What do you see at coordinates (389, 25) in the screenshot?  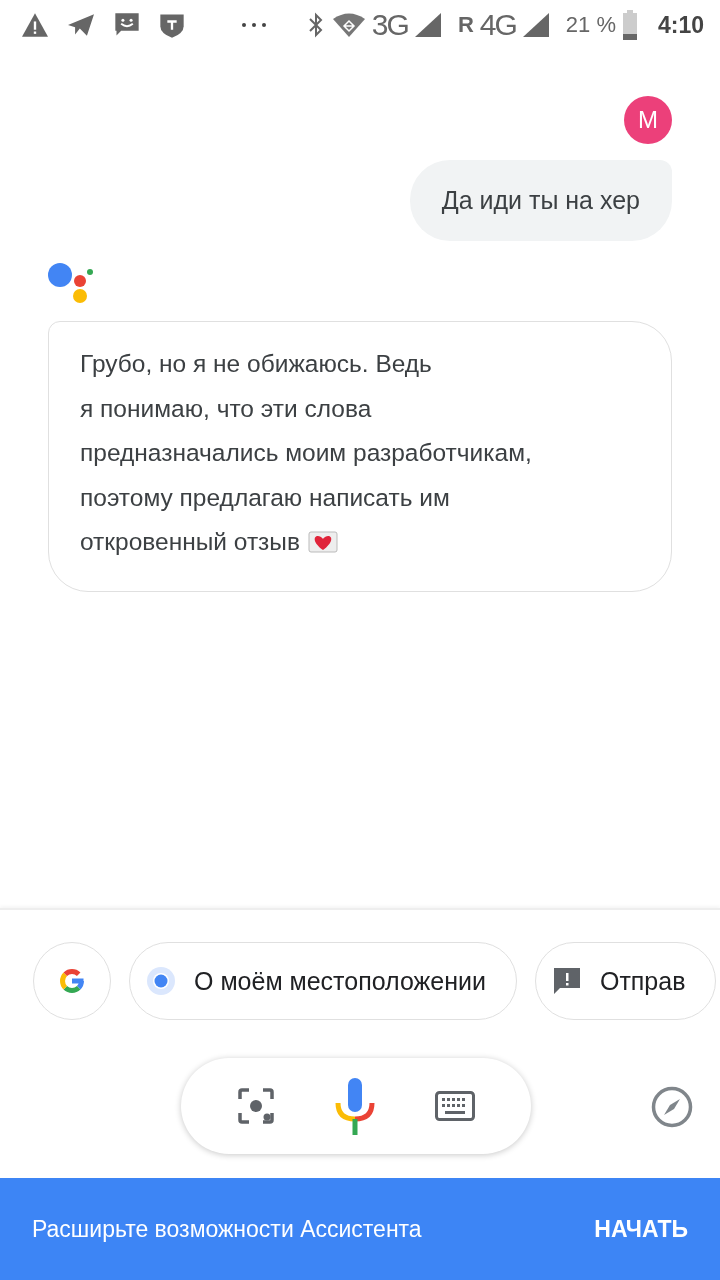 I see `network-type: 3G` at bounding box center [389, 25].